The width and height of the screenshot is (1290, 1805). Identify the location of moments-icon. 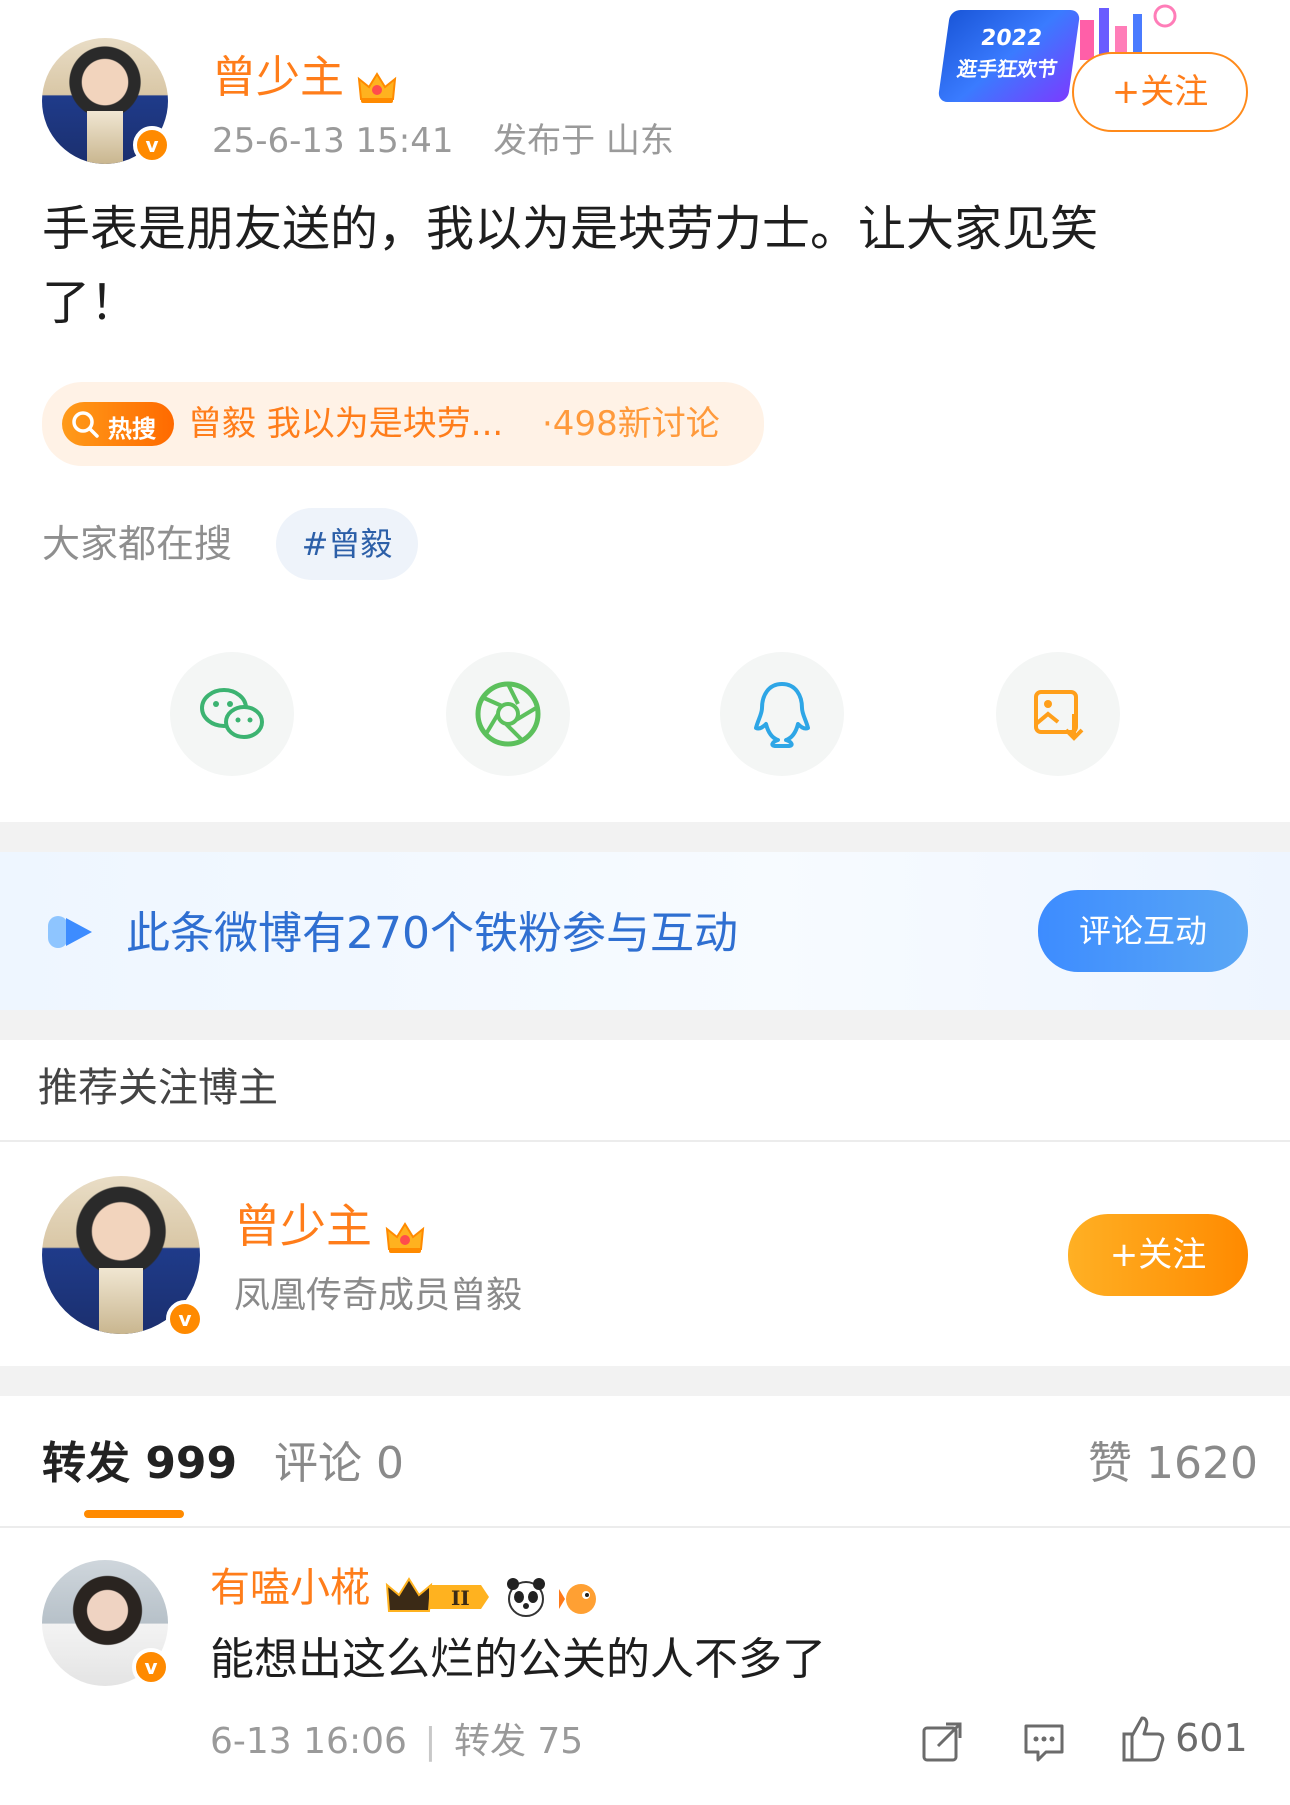
(508, 714).